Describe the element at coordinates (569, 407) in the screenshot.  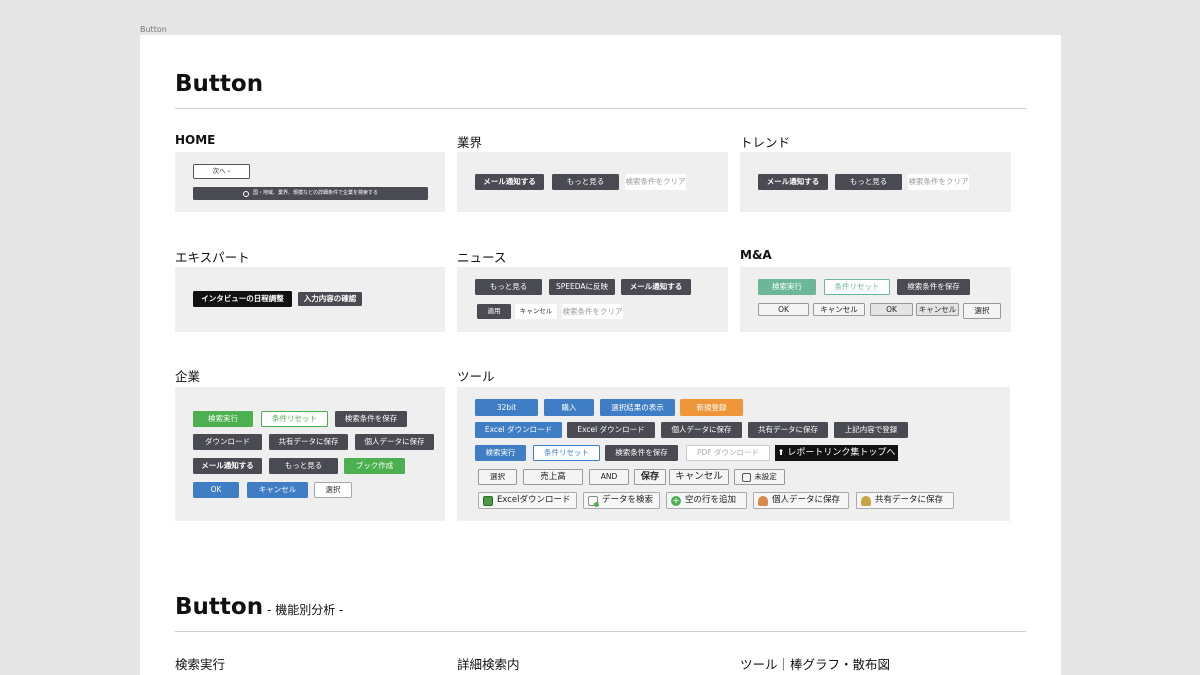
I see `buy-button: 購入` at that location.